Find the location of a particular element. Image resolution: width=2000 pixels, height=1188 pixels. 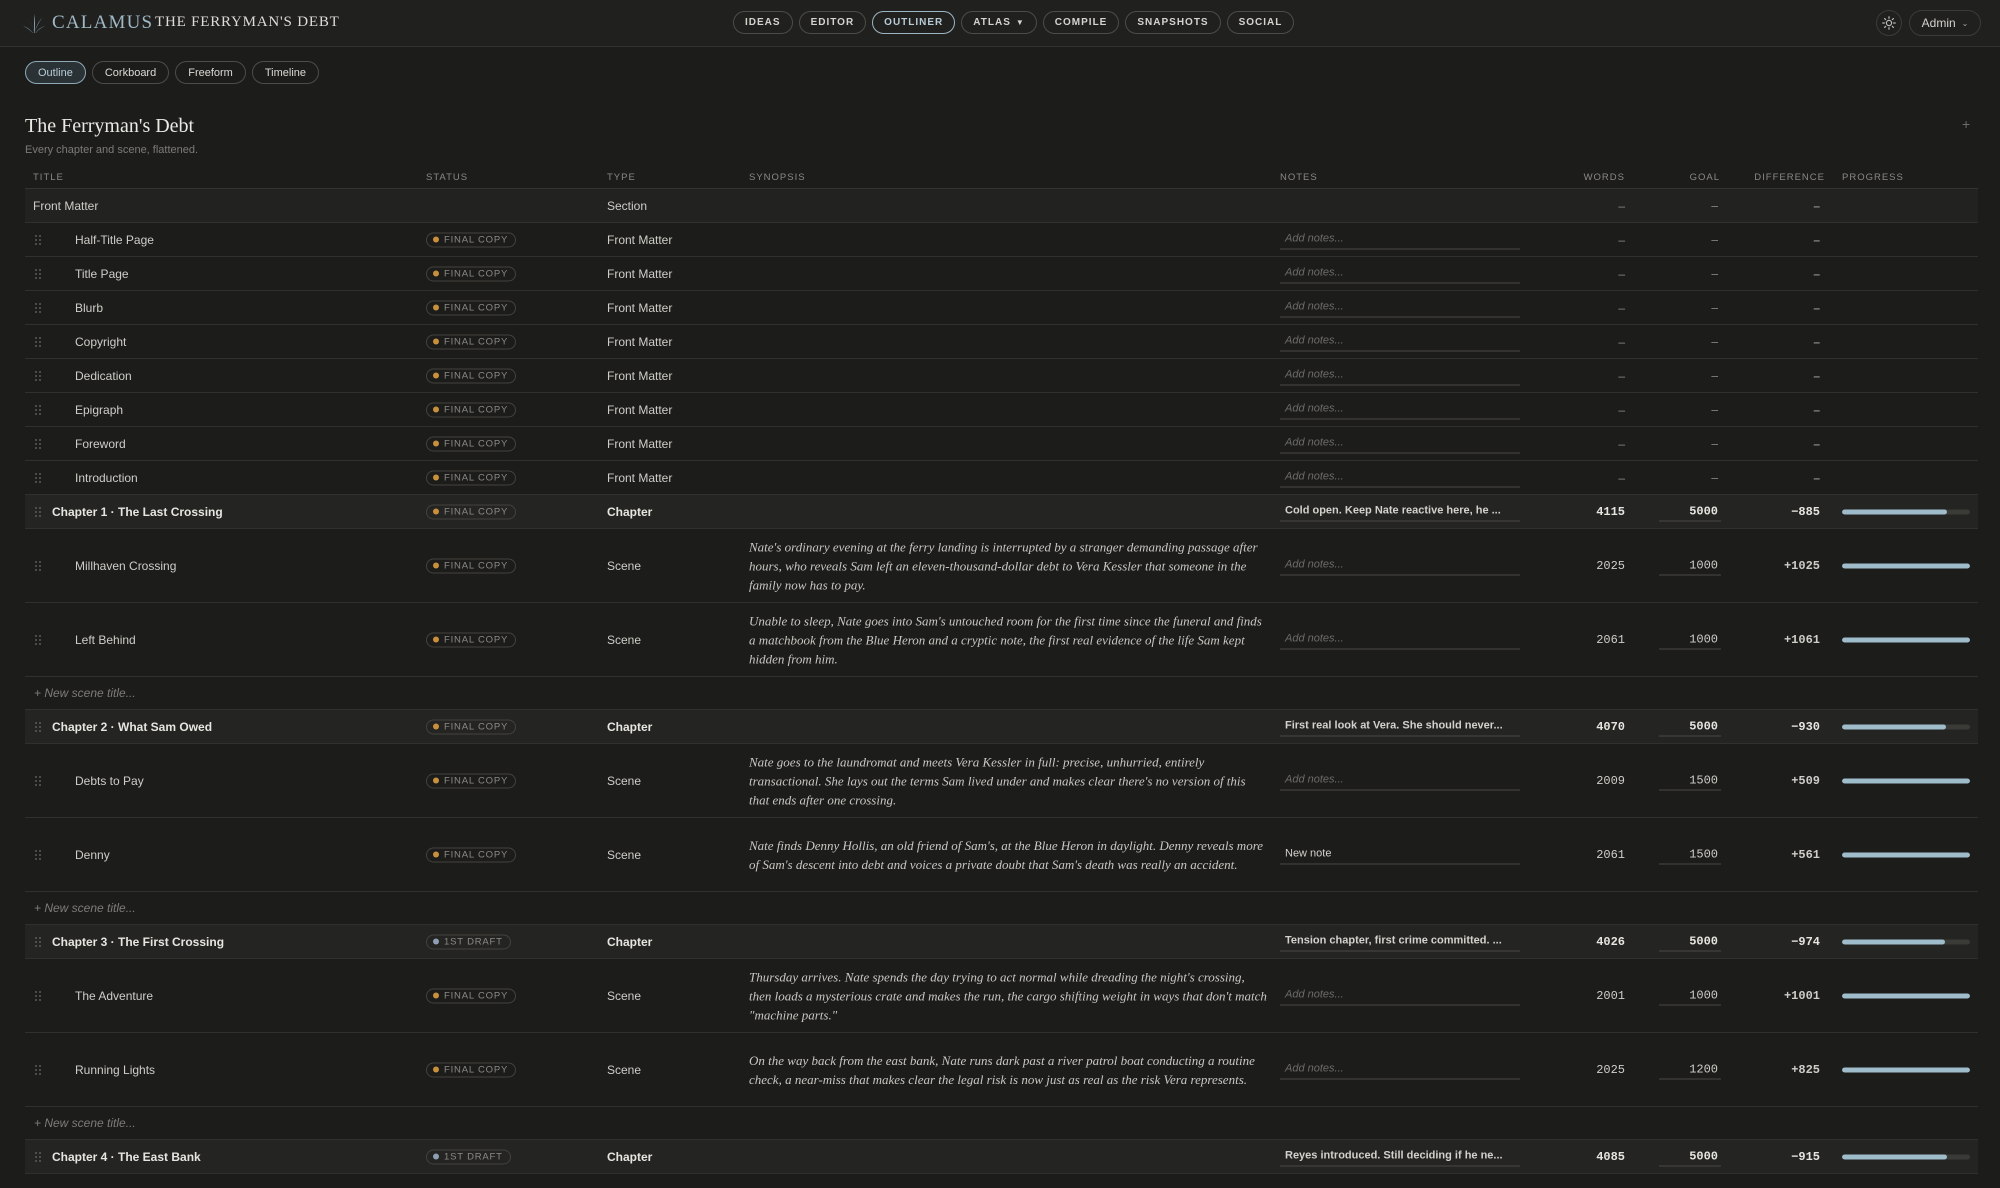

row-title: Running Lights is located at coordinates (115, 1070).